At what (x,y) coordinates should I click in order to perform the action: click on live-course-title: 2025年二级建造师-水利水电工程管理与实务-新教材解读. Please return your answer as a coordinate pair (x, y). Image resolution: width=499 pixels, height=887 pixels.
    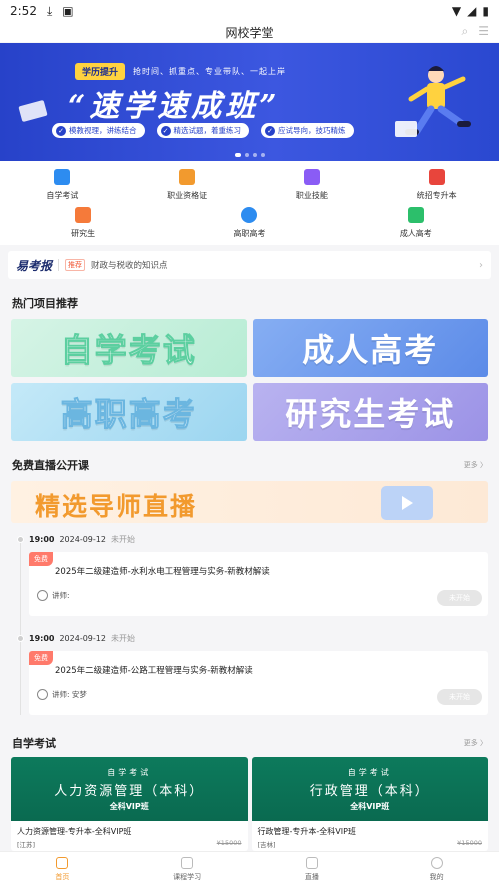
    Looking at the image, I should click on (162, 572).